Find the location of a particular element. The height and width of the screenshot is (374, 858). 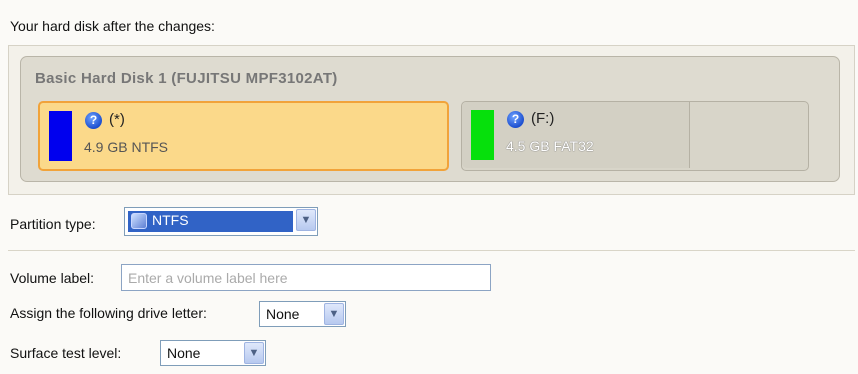

partition-1-size: 4.9 GB NTFS is located at coordinates (126, 147).